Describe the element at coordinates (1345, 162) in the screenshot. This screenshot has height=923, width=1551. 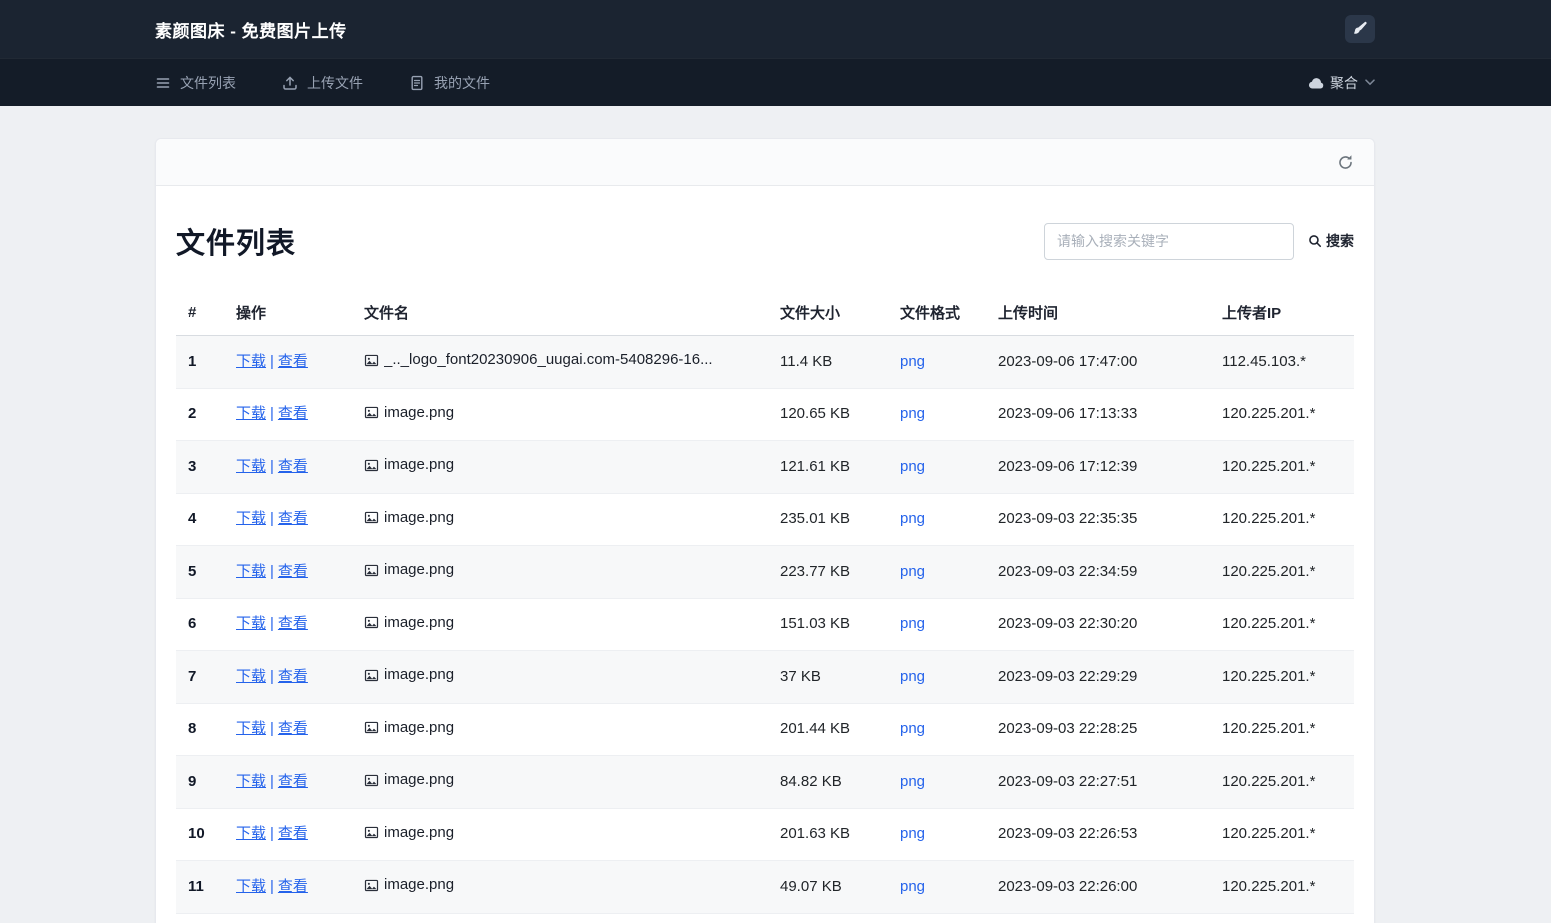
I see `refresh-button` at that location.